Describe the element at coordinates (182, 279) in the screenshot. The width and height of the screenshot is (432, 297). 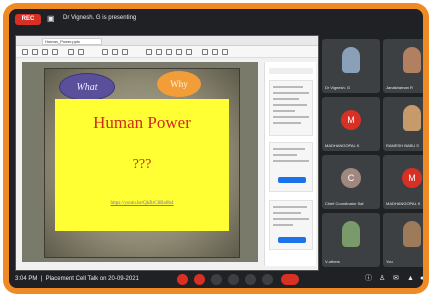
I see `mic-off-button` at that location.